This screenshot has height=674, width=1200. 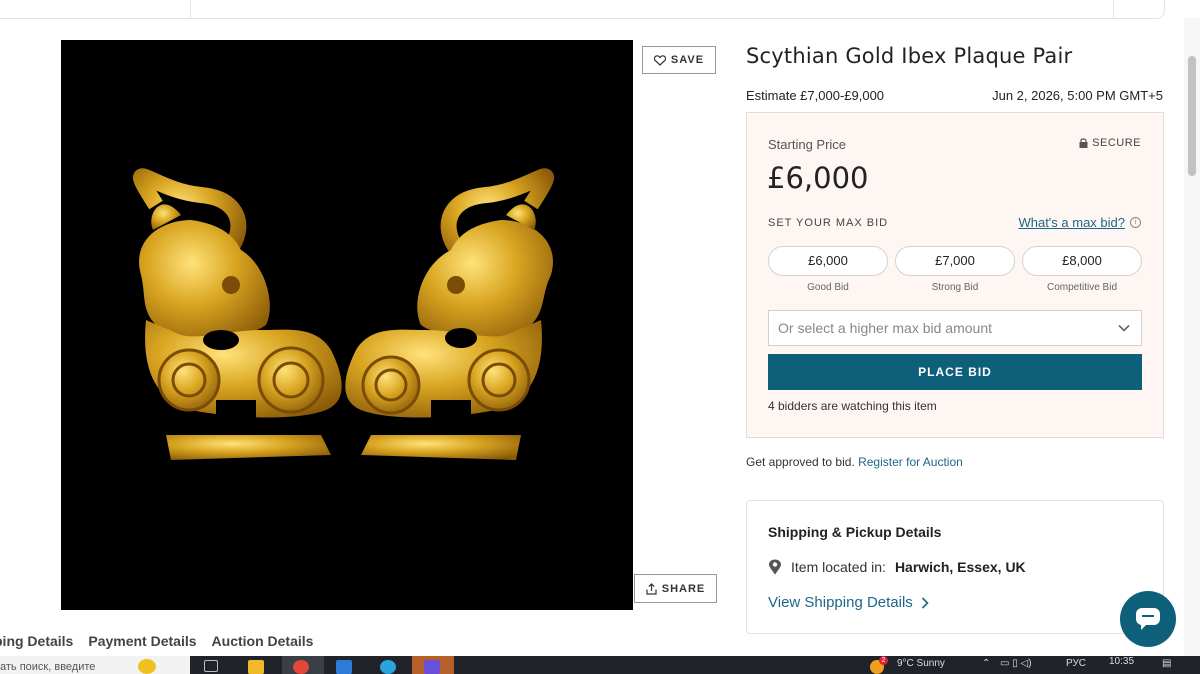 I want to click on taskbar-search-input: ать поиск, введите, so click(x=95, y=665).